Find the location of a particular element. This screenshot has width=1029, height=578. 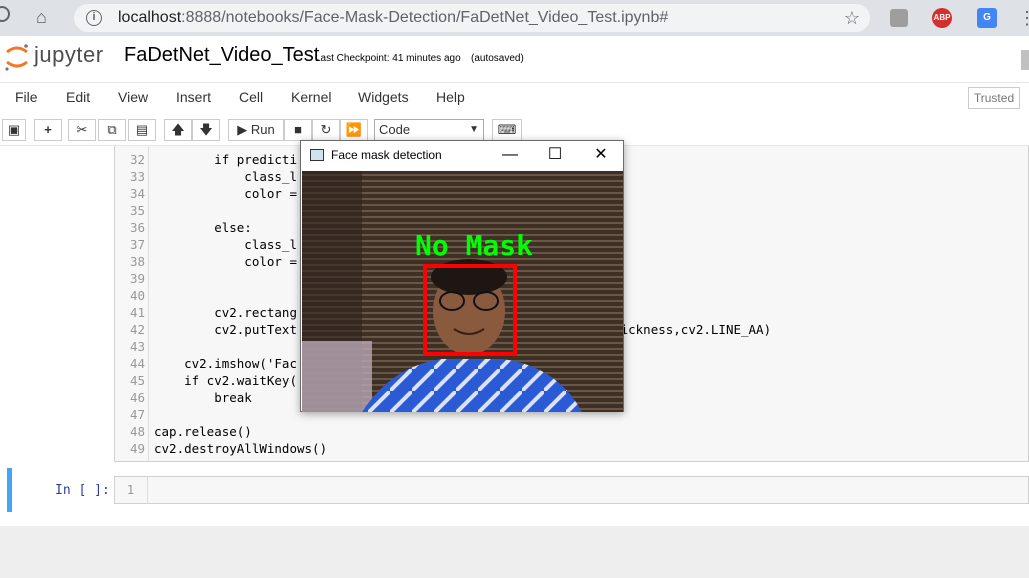

extension-icon is located at coordinates (899, 18).